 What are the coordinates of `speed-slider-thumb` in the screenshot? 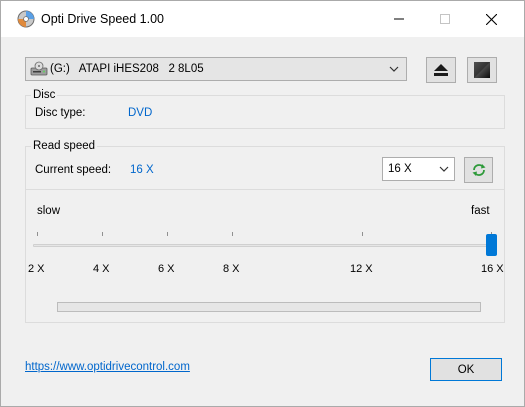 It's located at (491, 245).